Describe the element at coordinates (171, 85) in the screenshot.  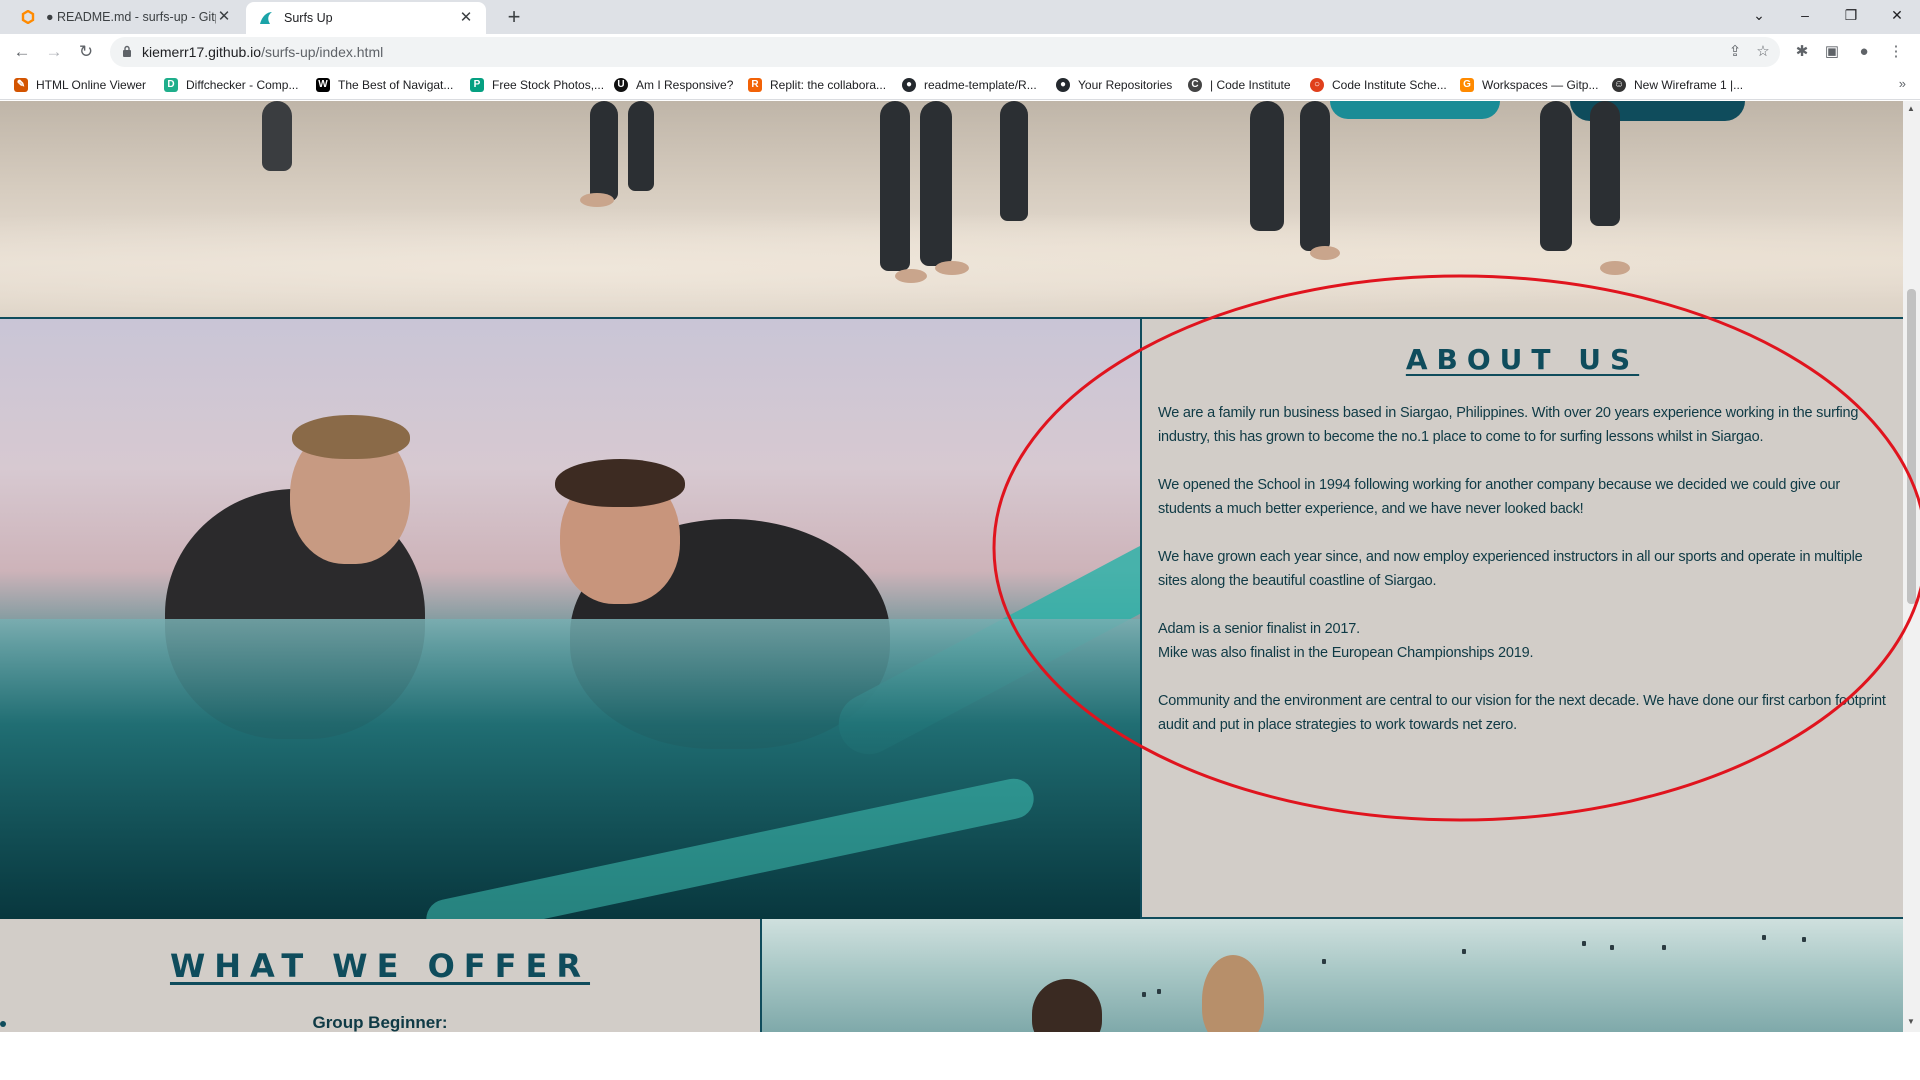
I see `bookmark-favicon-icon: D` at that location.